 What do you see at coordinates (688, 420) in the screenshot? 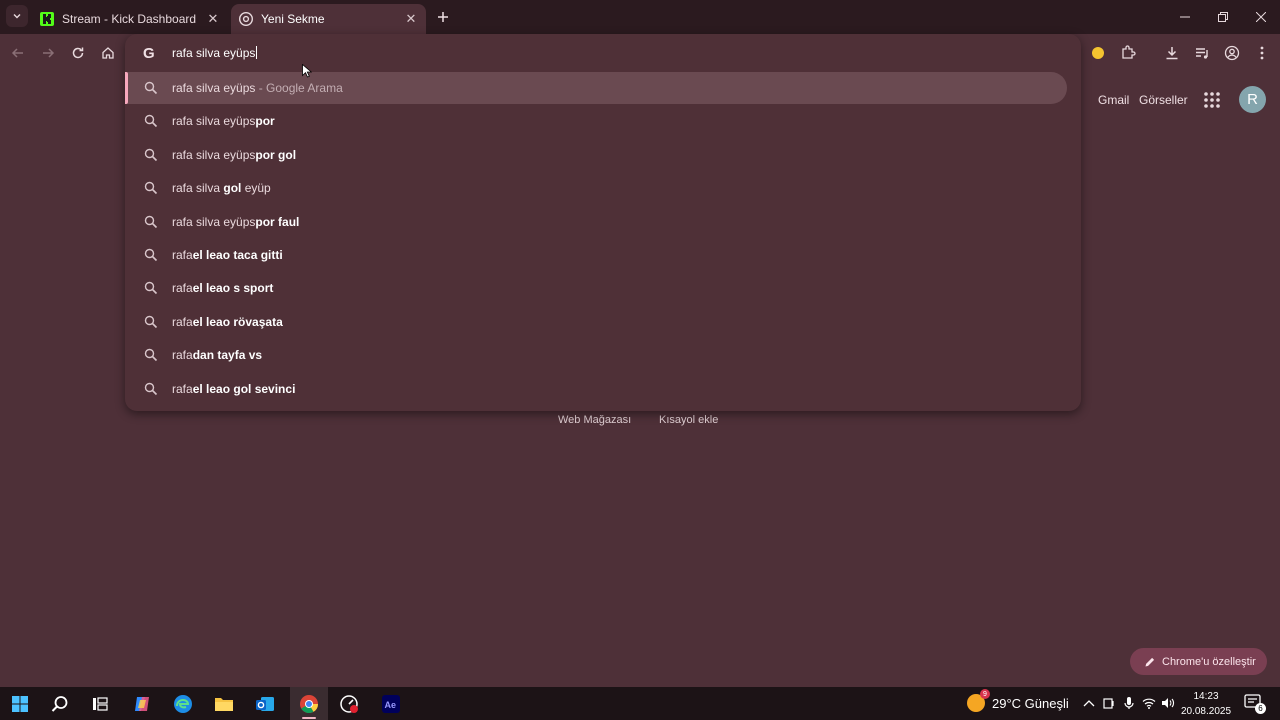
I see `add-shortcut: Kısayol ekle` at bounding box center [688, 420].